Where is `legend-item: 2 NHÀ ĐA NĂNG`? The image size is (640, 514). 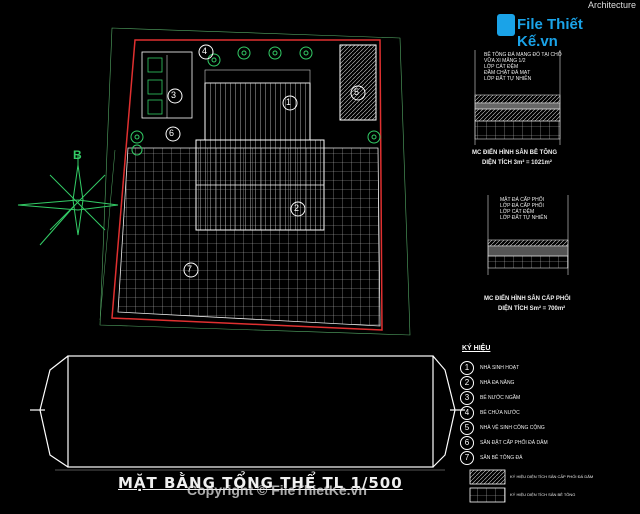
legend-item: 2 NHÀ ĐA NĂNG is located at coordinates (504, 382).